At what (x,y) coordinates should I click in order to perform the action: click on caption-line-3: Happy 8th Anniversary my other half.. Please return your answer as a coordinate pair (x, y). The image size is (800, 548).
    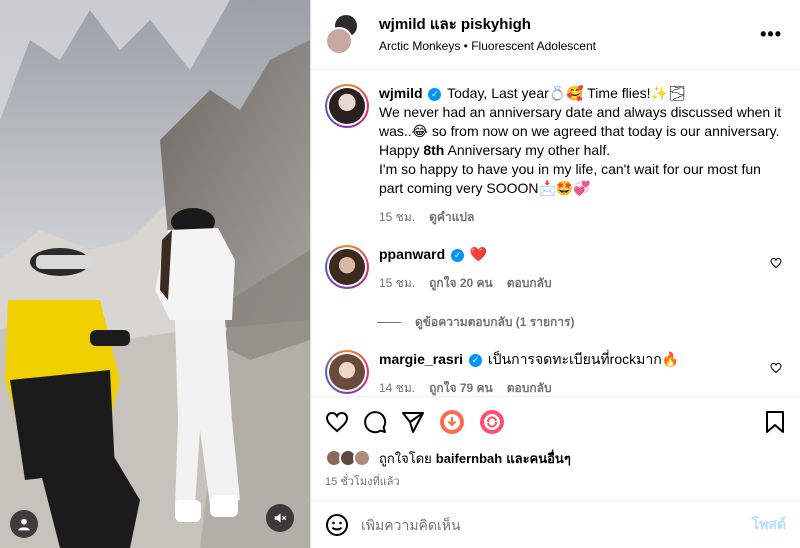
    Looking at the image, I should click on (495, 150).